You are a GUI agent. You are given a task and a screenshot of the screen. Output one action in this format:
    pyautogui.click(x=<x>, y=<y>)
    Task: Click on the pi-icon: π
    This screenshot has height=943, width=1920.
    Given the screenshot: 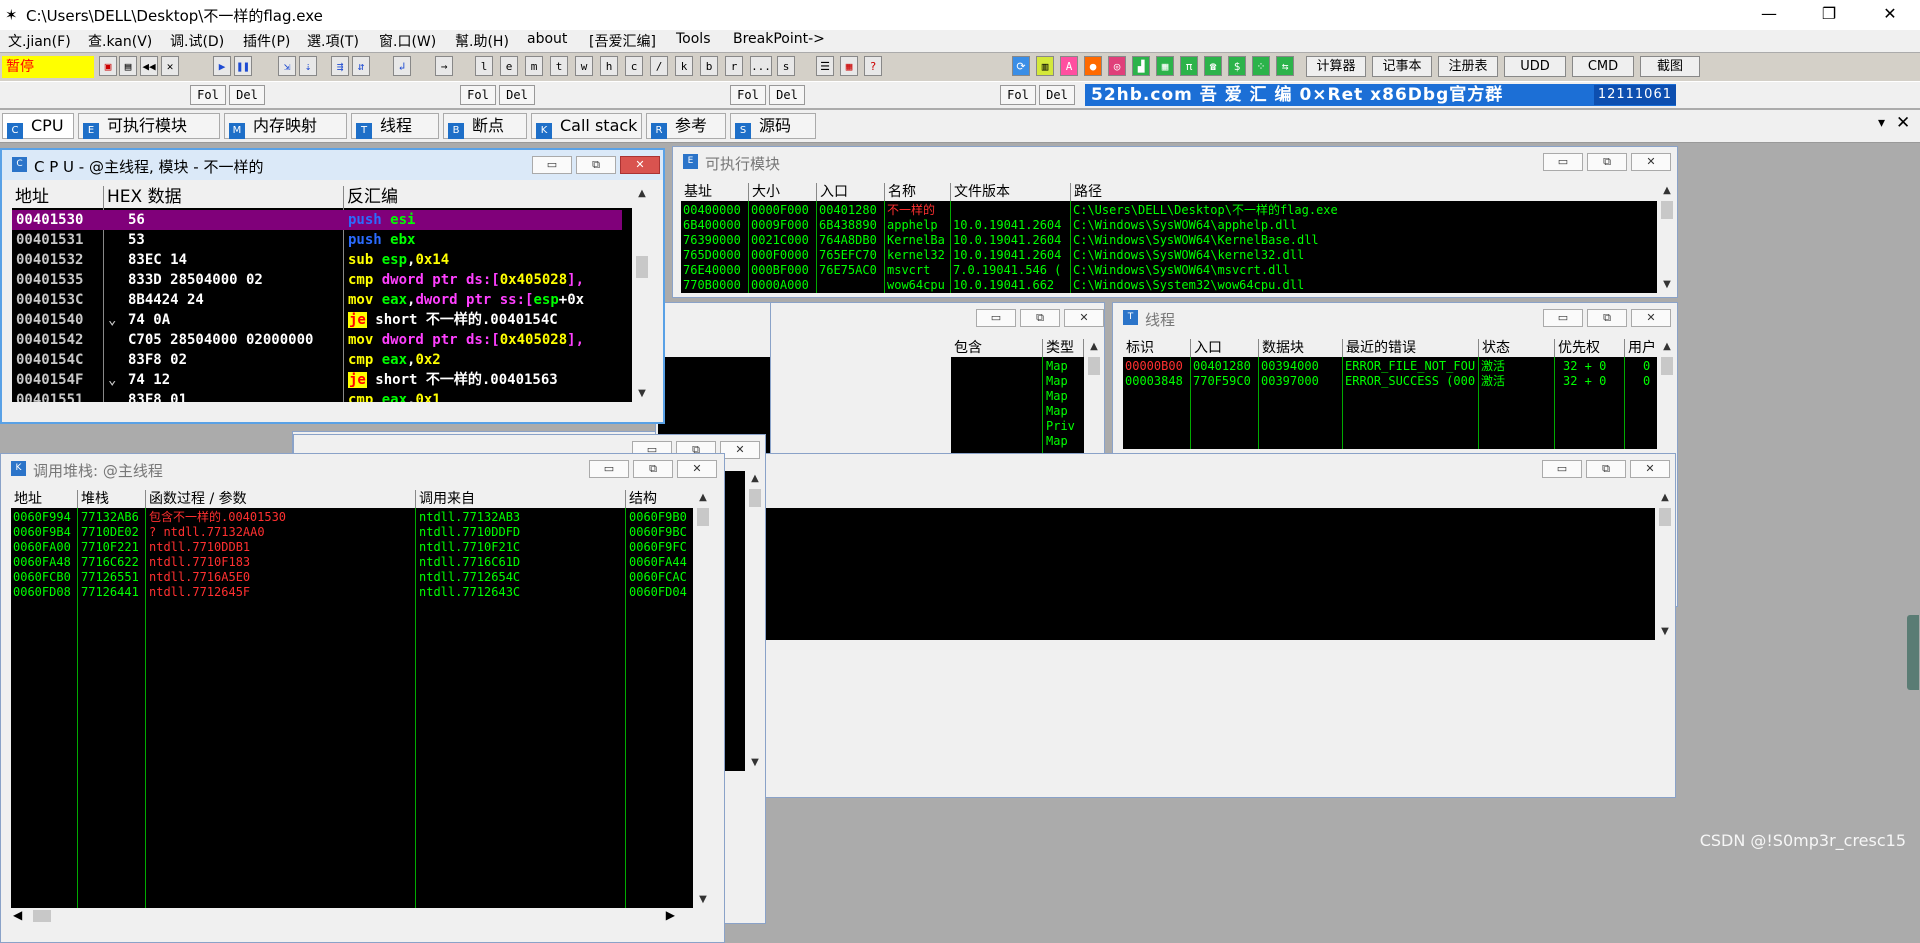 What is the action you would take?
    pyautogui.click(x=1189, y=66)
    